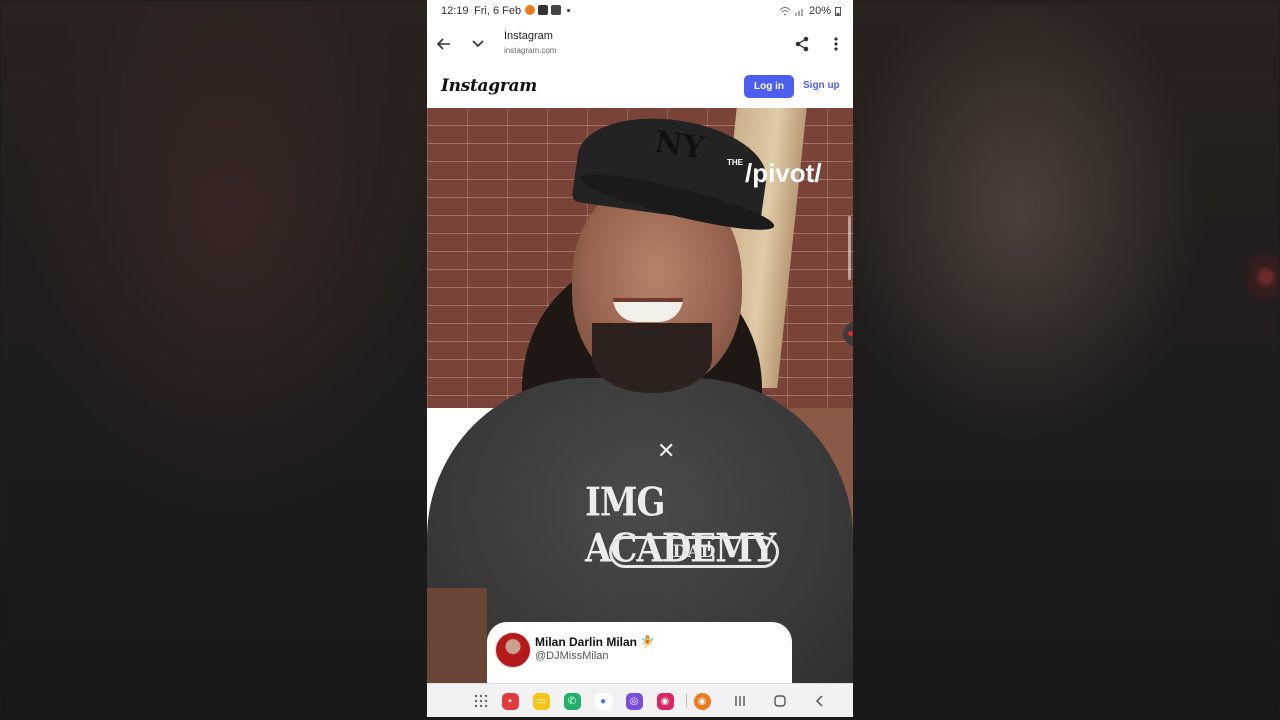 This screenshot has height=720, width=1280. What do you see at coordinates (568, 10) in the screenshot?
I see `more-notifications-dot-icon` at bounding box center [568, 10].